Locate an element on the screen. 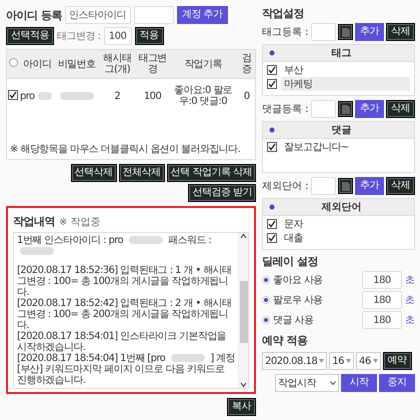 The width and height of the screenshot is (420, 420). input-label: 태그등록 : is located at coordinates (285, 32).